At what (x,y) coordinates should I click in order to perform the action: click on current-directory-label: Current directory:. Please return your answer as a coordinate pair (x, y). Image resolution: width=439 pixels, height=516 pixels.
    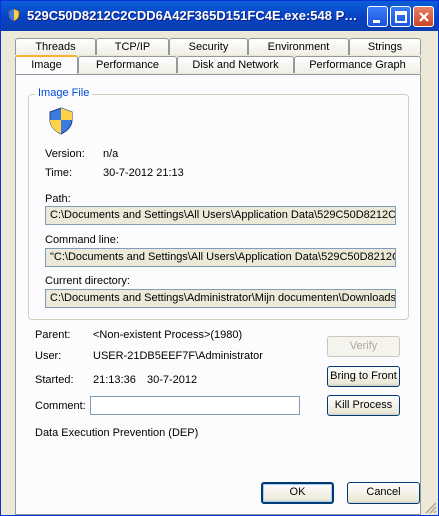
    Looking at the image, I should click on (87, 281).